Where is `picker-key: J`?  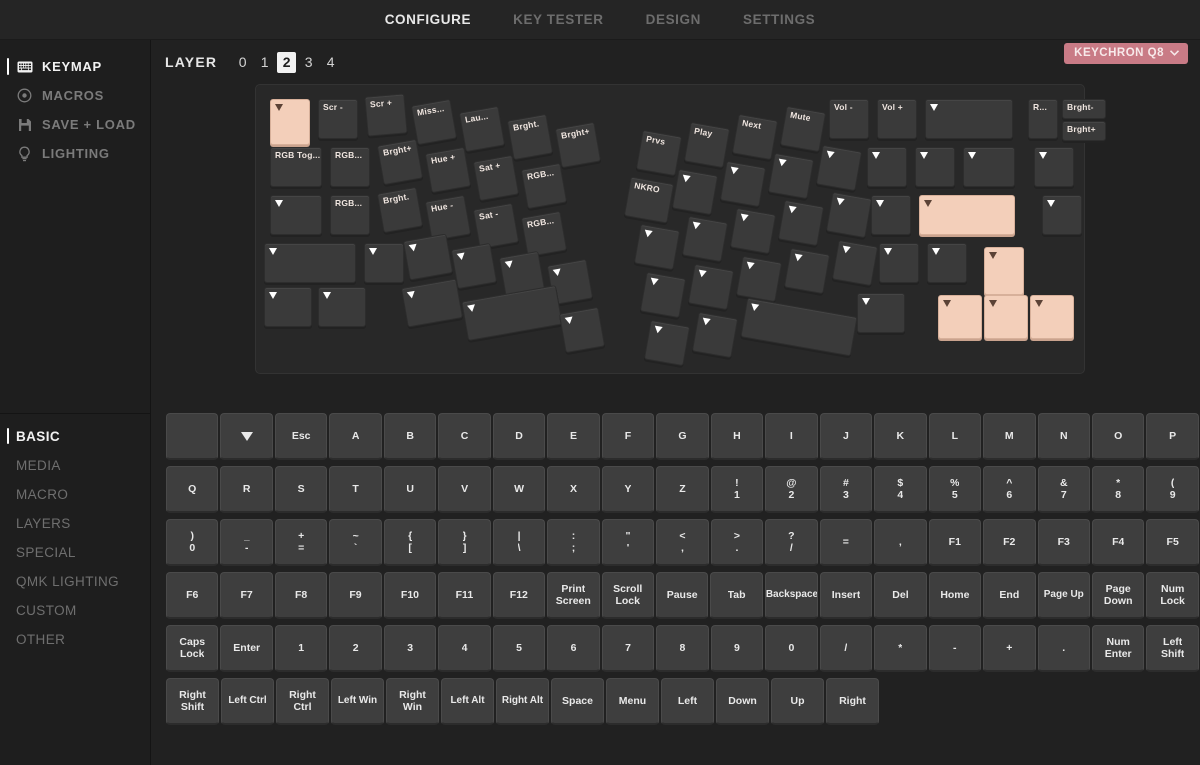
picker-key: J is located at coordinates (846, 436).